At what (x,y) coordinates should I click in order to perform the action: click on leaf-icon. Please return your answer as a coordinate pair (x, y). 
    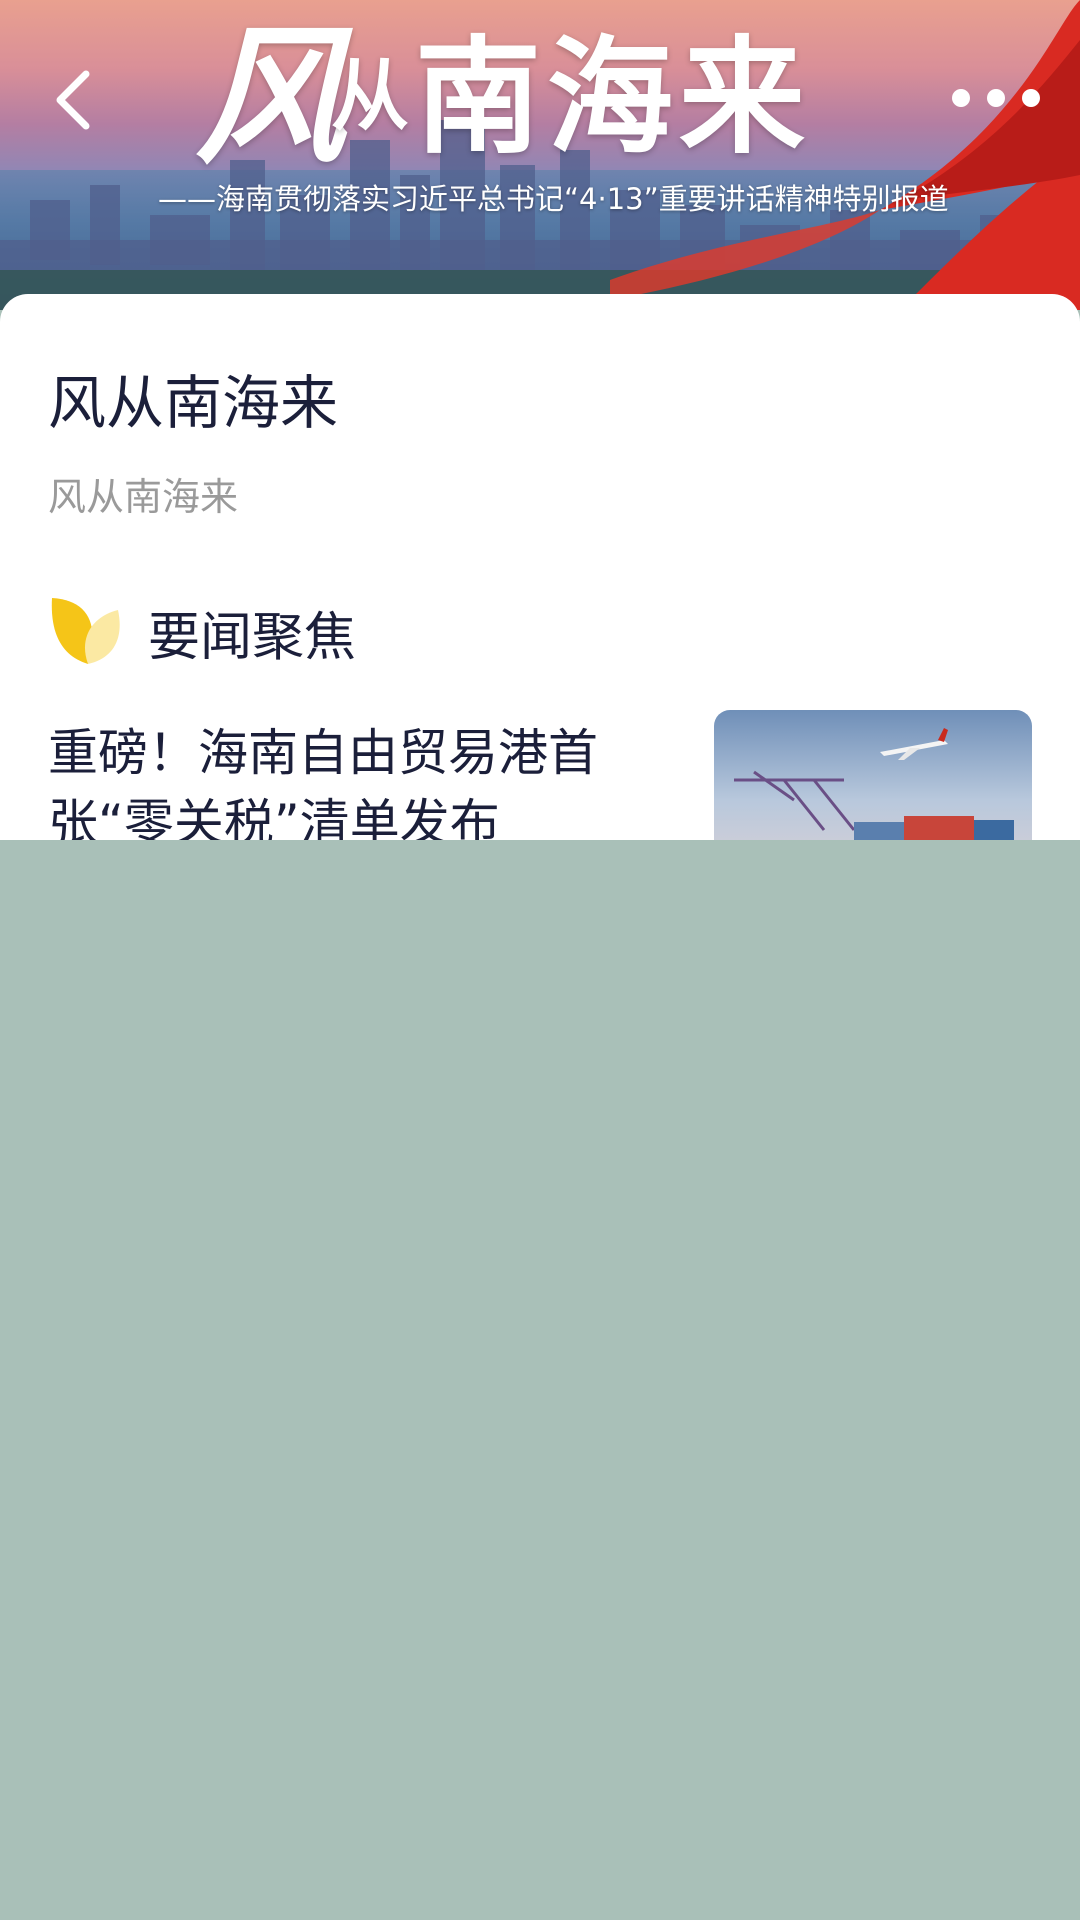
    Looking at the image, I should click on (85, 631).